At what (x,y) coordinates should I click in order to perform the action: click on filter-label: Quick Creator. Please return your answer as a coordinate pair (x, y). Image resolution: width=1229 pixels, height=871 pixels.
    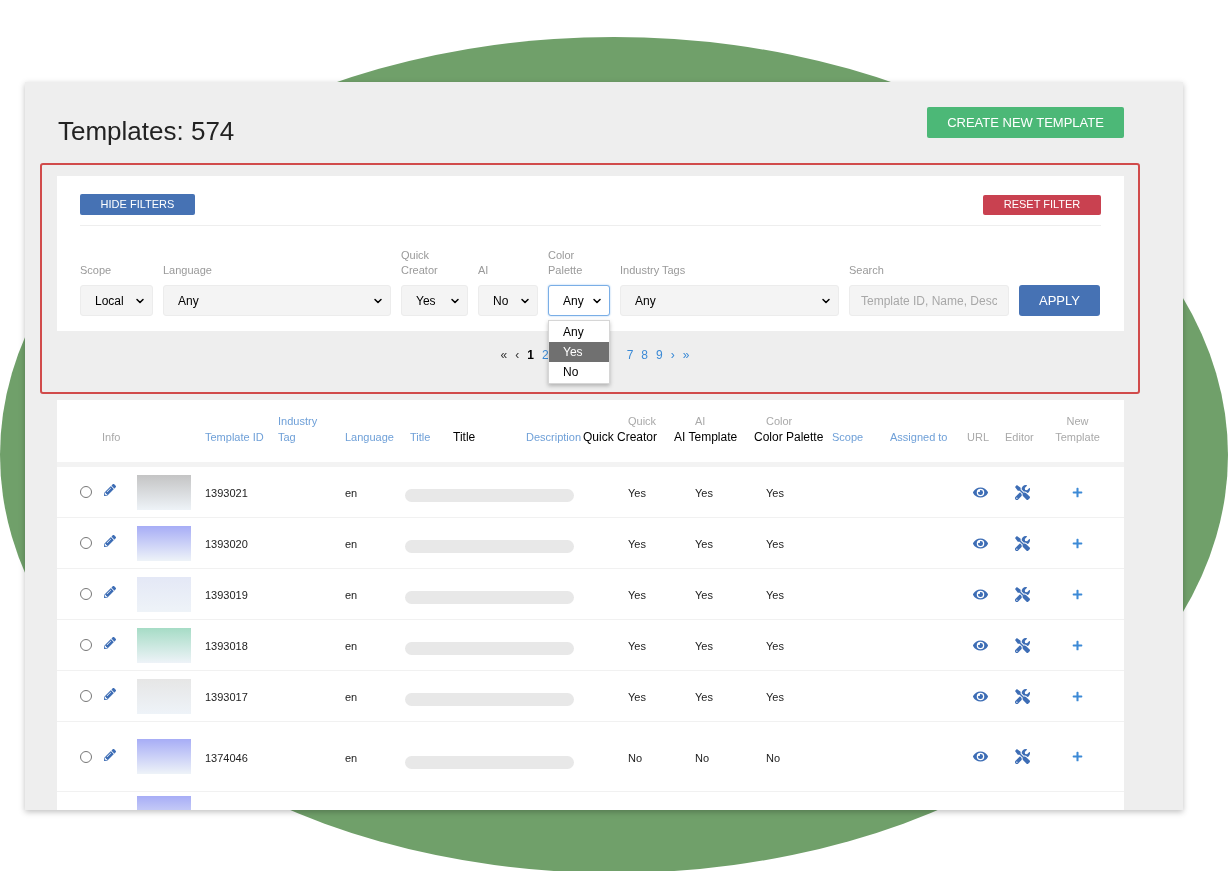
    Looking at the image, I should click on (420, 263).